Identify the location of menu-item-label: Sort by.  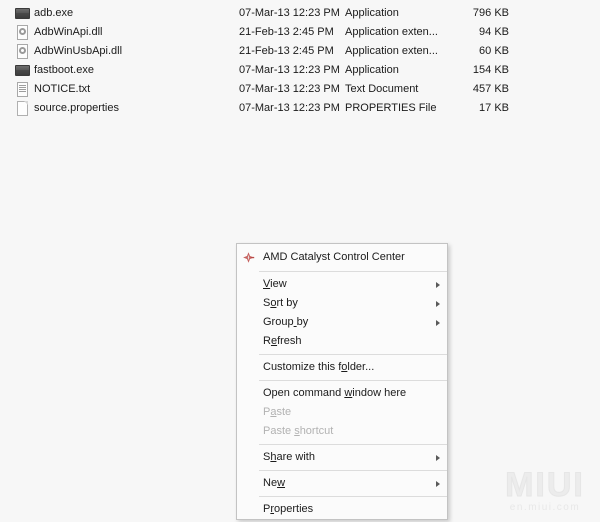
(280, 303).